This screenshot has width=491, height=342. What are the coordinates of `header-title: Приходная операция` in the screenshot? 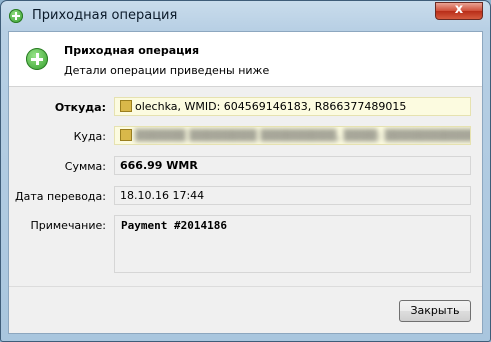 It's located at (132, 50).